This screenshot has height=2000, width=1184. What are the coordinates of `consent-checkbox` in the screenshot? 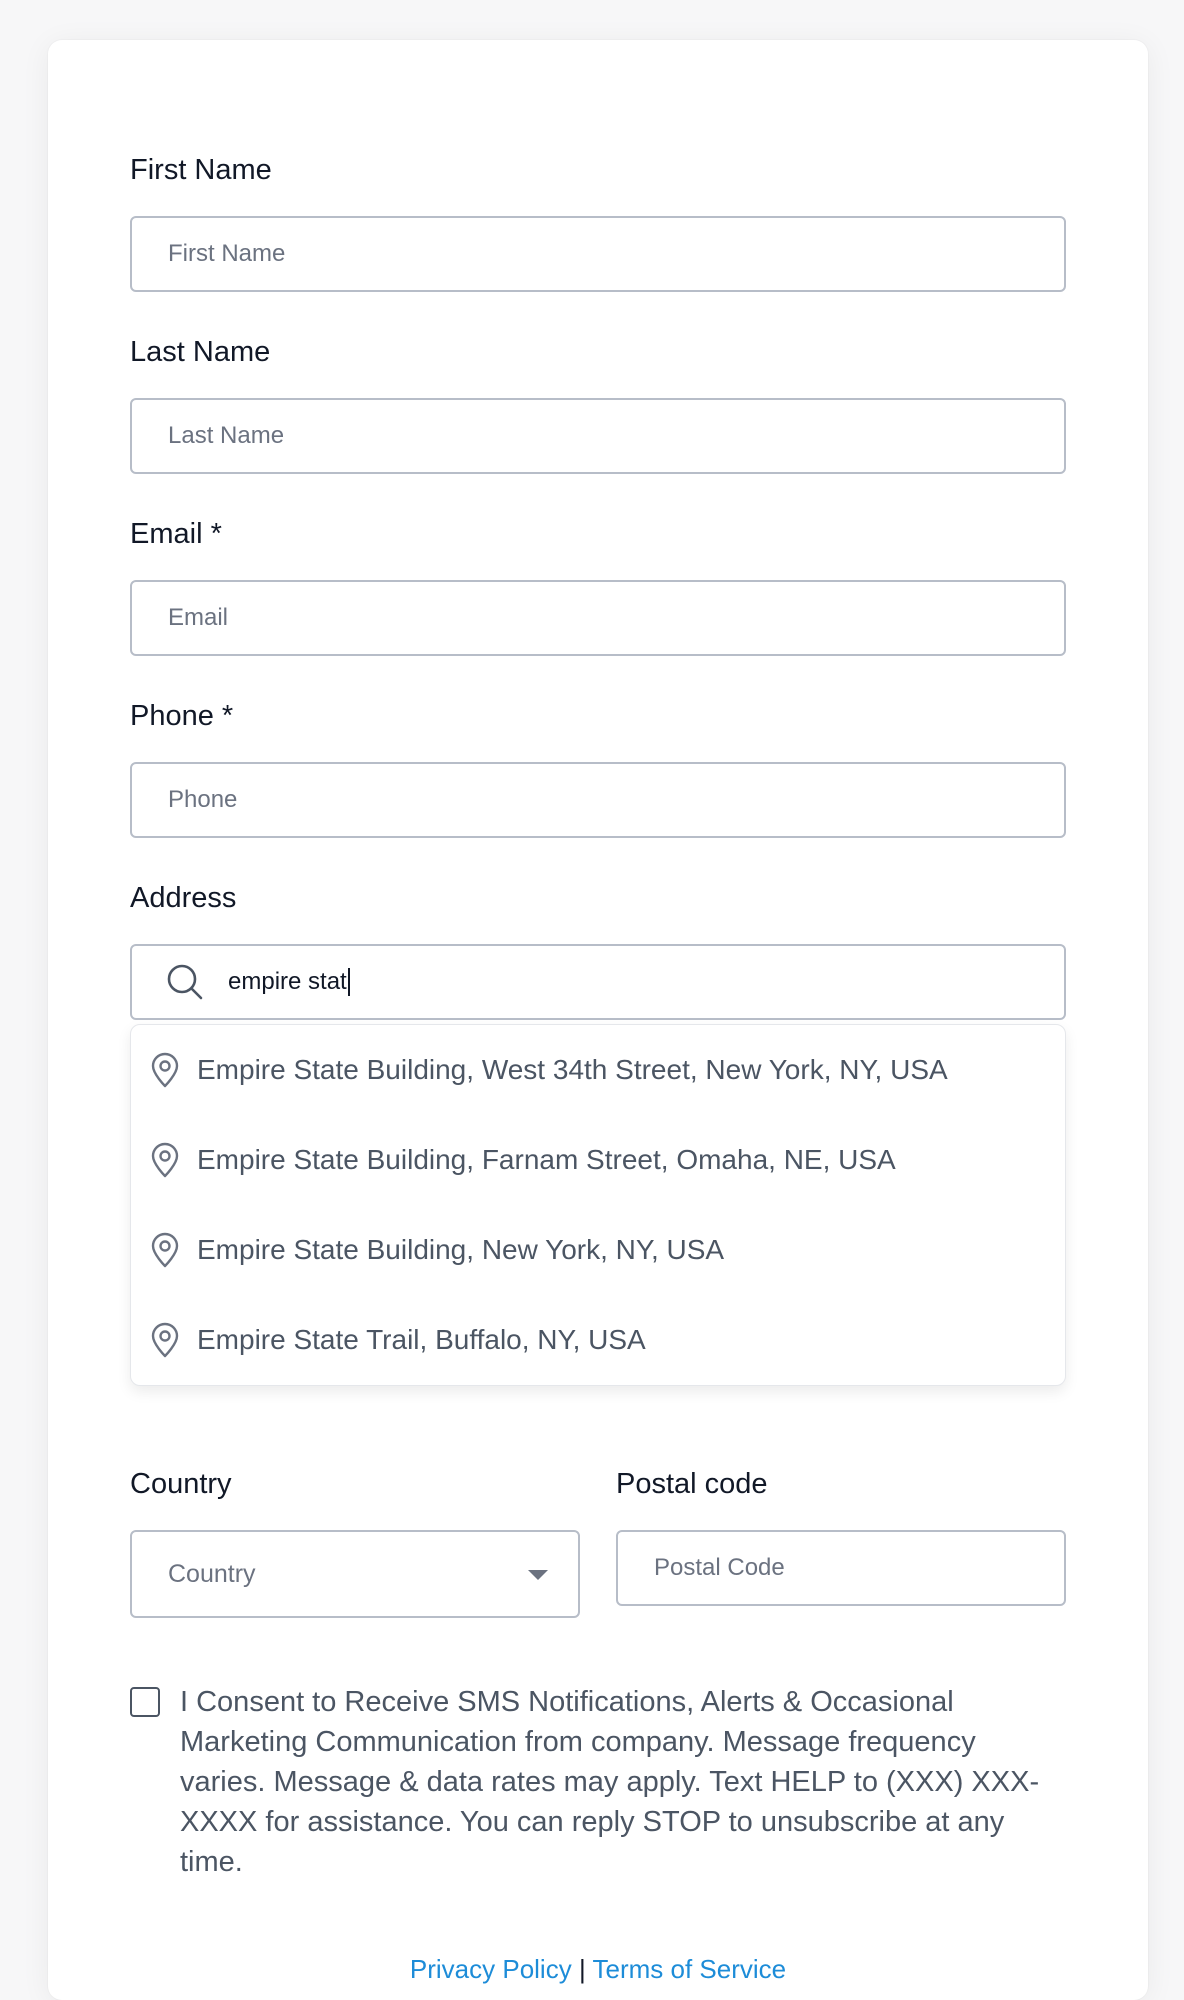 It's located at (145, 1702).